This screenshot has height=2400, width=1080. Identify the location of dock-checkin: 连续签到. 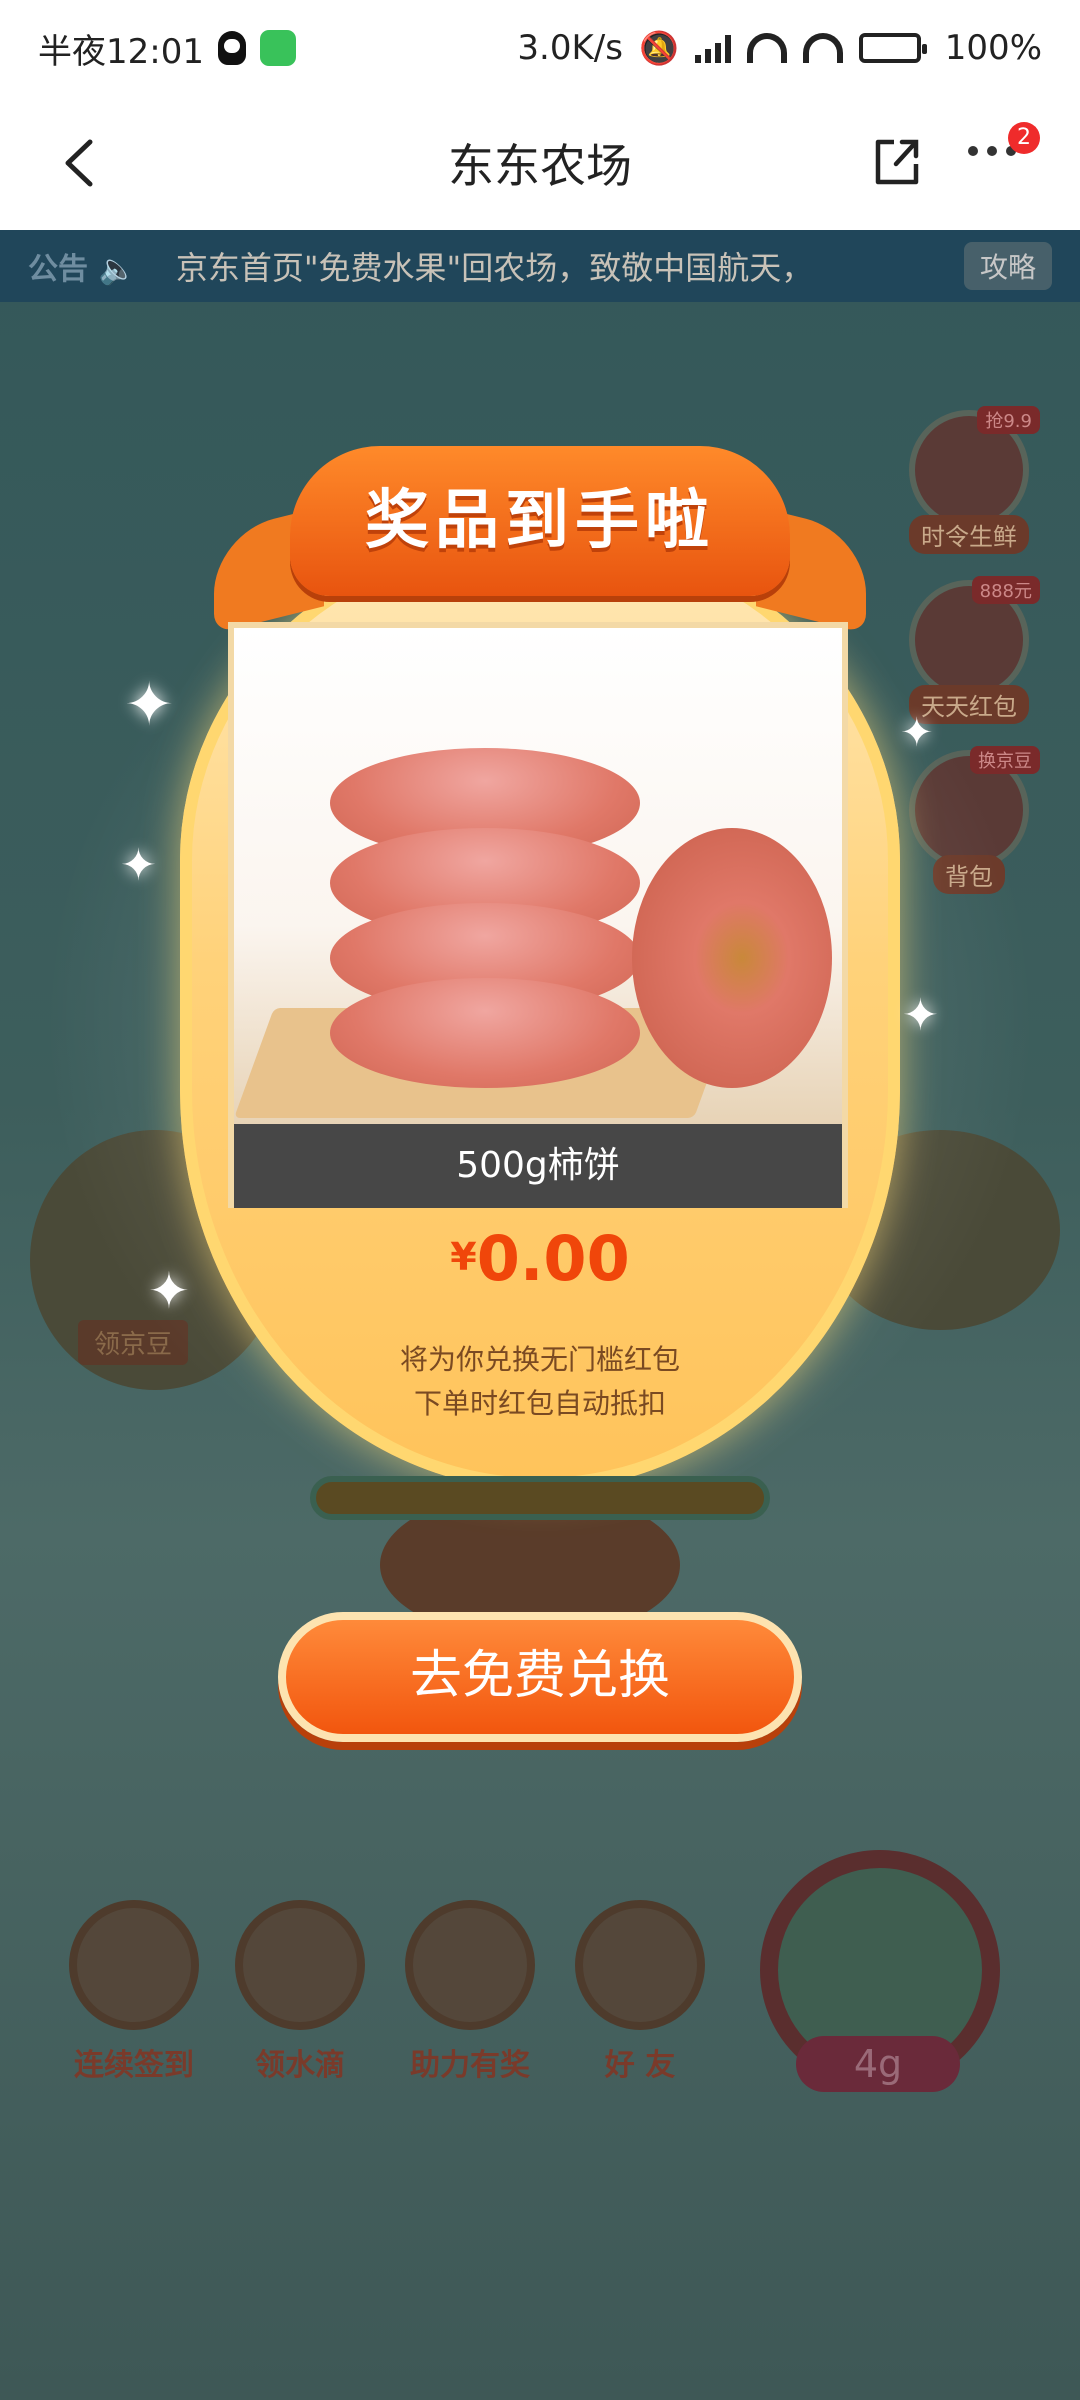
(134, 1992).